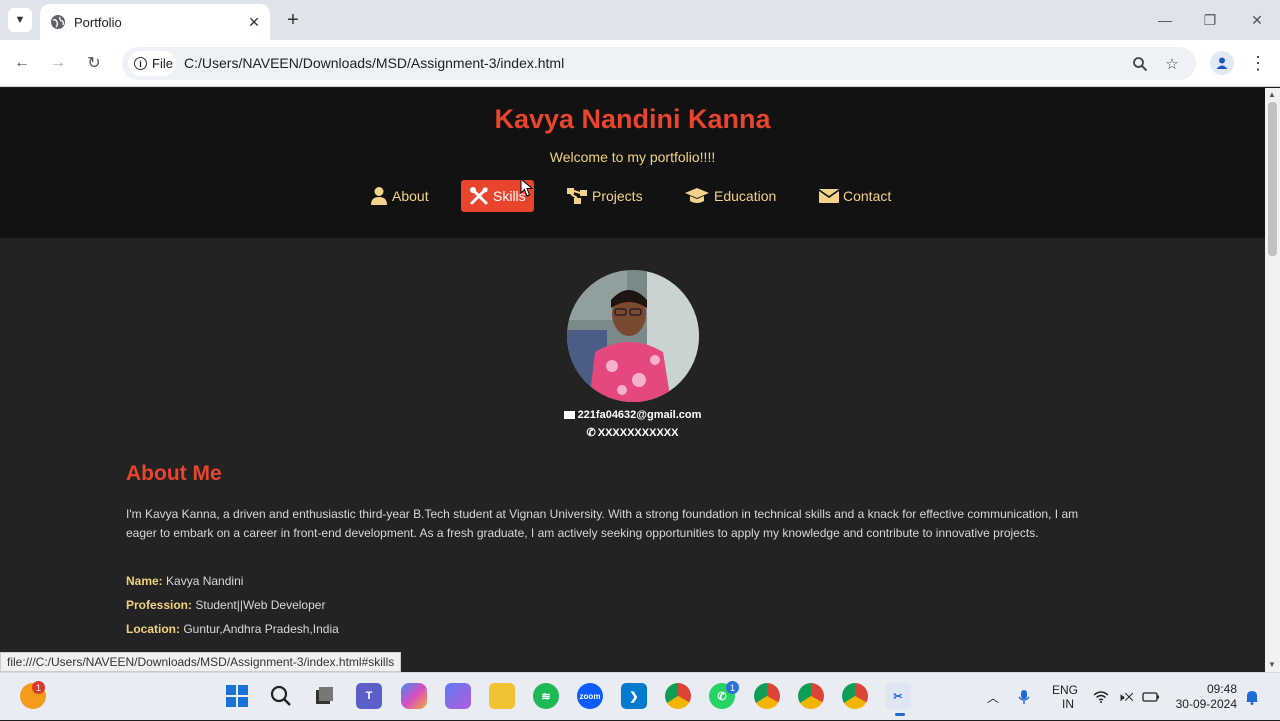  Describe the element at coordinates (634, 696) in the screenshot. I see `vscode-icon: ❯` at that location.